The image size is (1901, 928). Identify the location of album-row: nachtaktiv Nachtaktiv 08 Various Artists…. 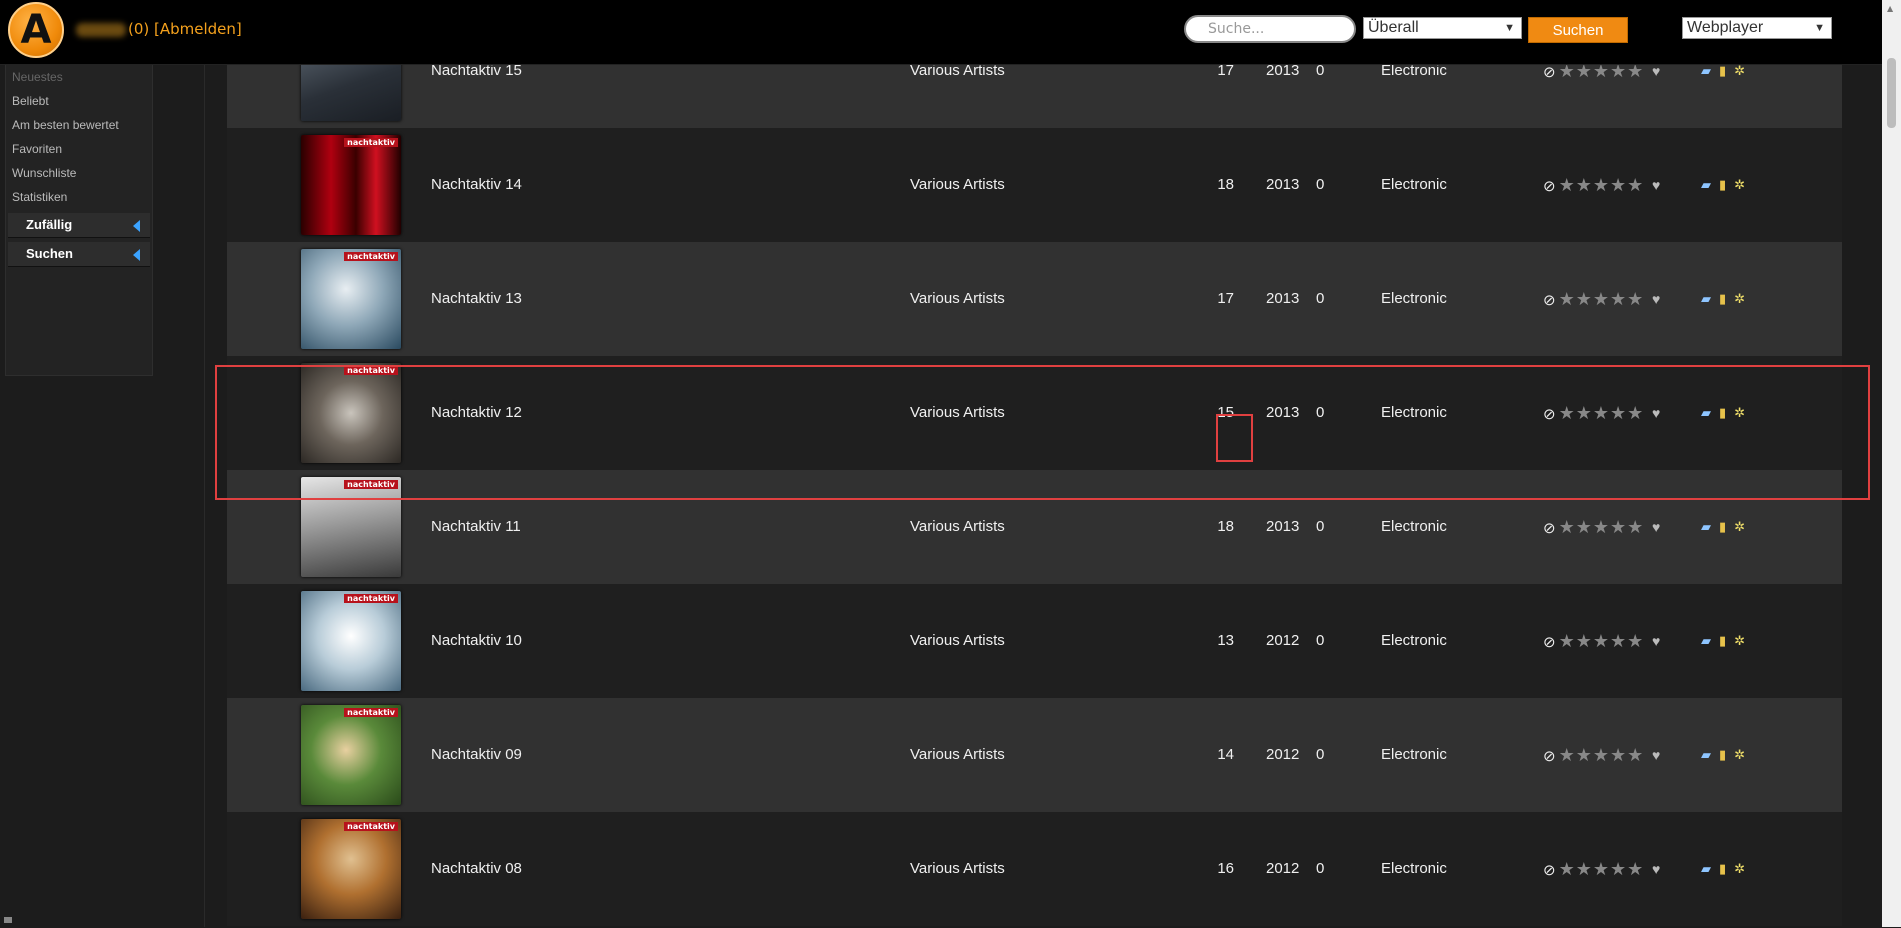
(1034, 869).